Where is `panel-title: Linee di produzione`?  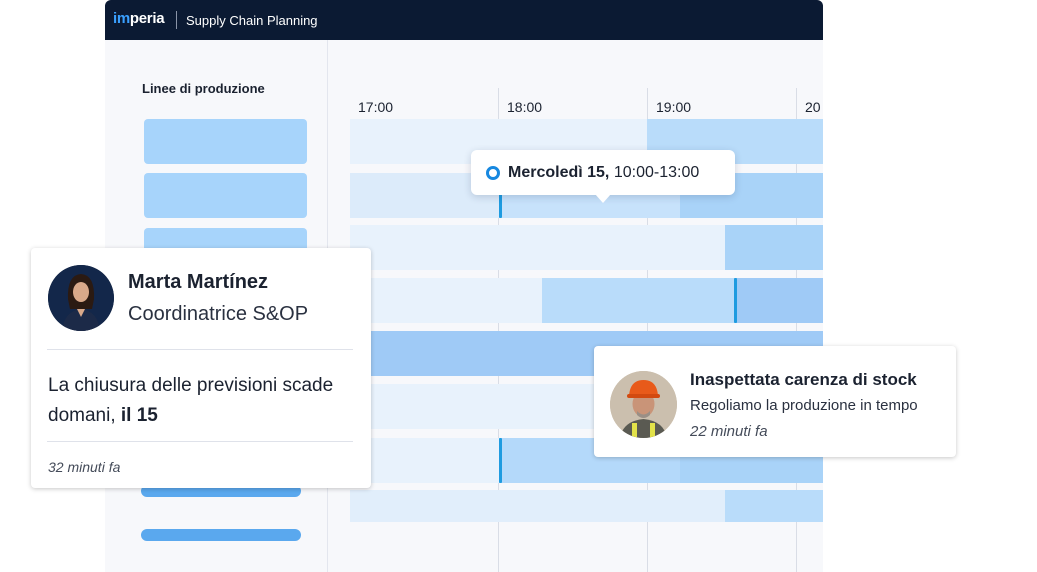
panel-title: Linee di produzione is located at coordinates (203, 88).